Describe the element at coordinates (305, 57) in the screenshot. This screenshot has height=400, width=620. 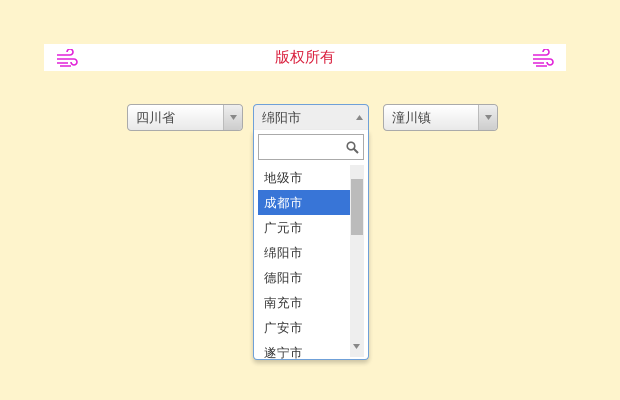
I see `banner-title: 版权所有` at that location.